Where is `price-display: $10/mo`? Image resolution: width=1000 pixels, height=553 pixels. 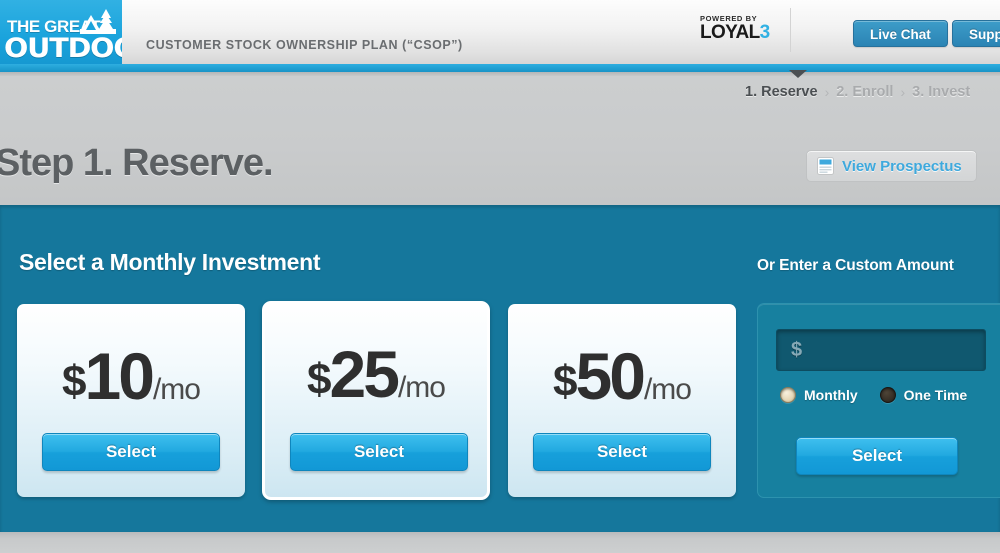 price-display: $10/mo is located at coordinates (131, 376).